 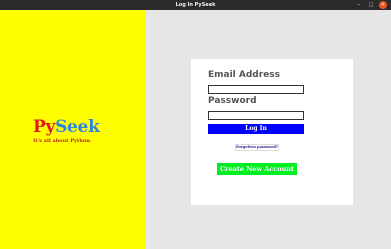 What do you see at coordinates (77, 127) in the screenshot?
I see `brand-seek: Seek` at bounding box center [77, 127].